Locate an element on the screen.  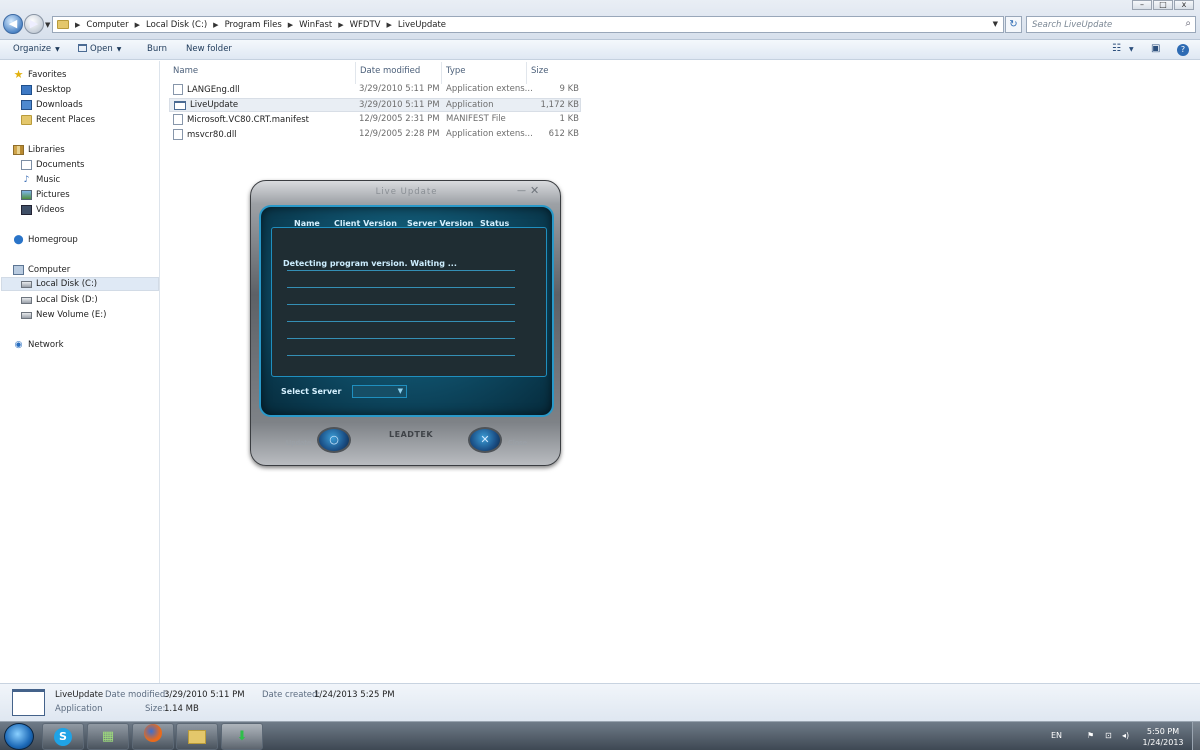
nav-recent-places: Recent Places is located at coordinates (58, 120).